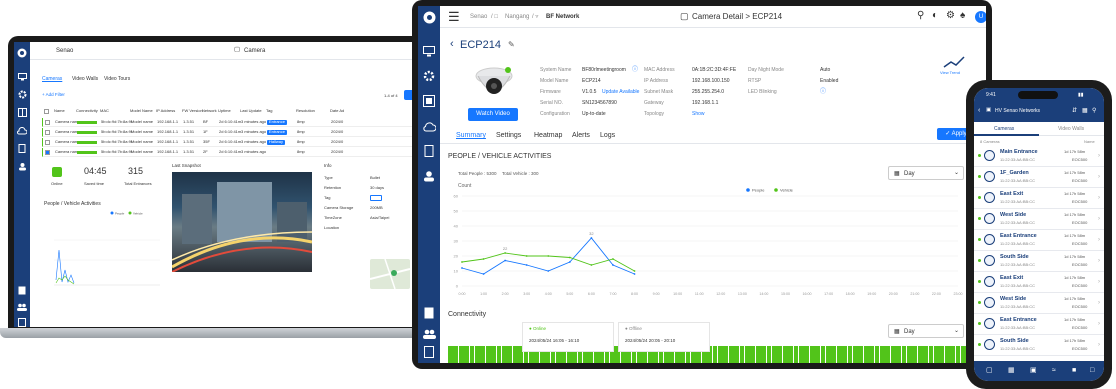 The height and width of the screenshot is (389, 1116). What do you see at coordinates (955, 66) in the screenshot?
I see `view-trend-button: View Trend` at bounding box center [955, 66].